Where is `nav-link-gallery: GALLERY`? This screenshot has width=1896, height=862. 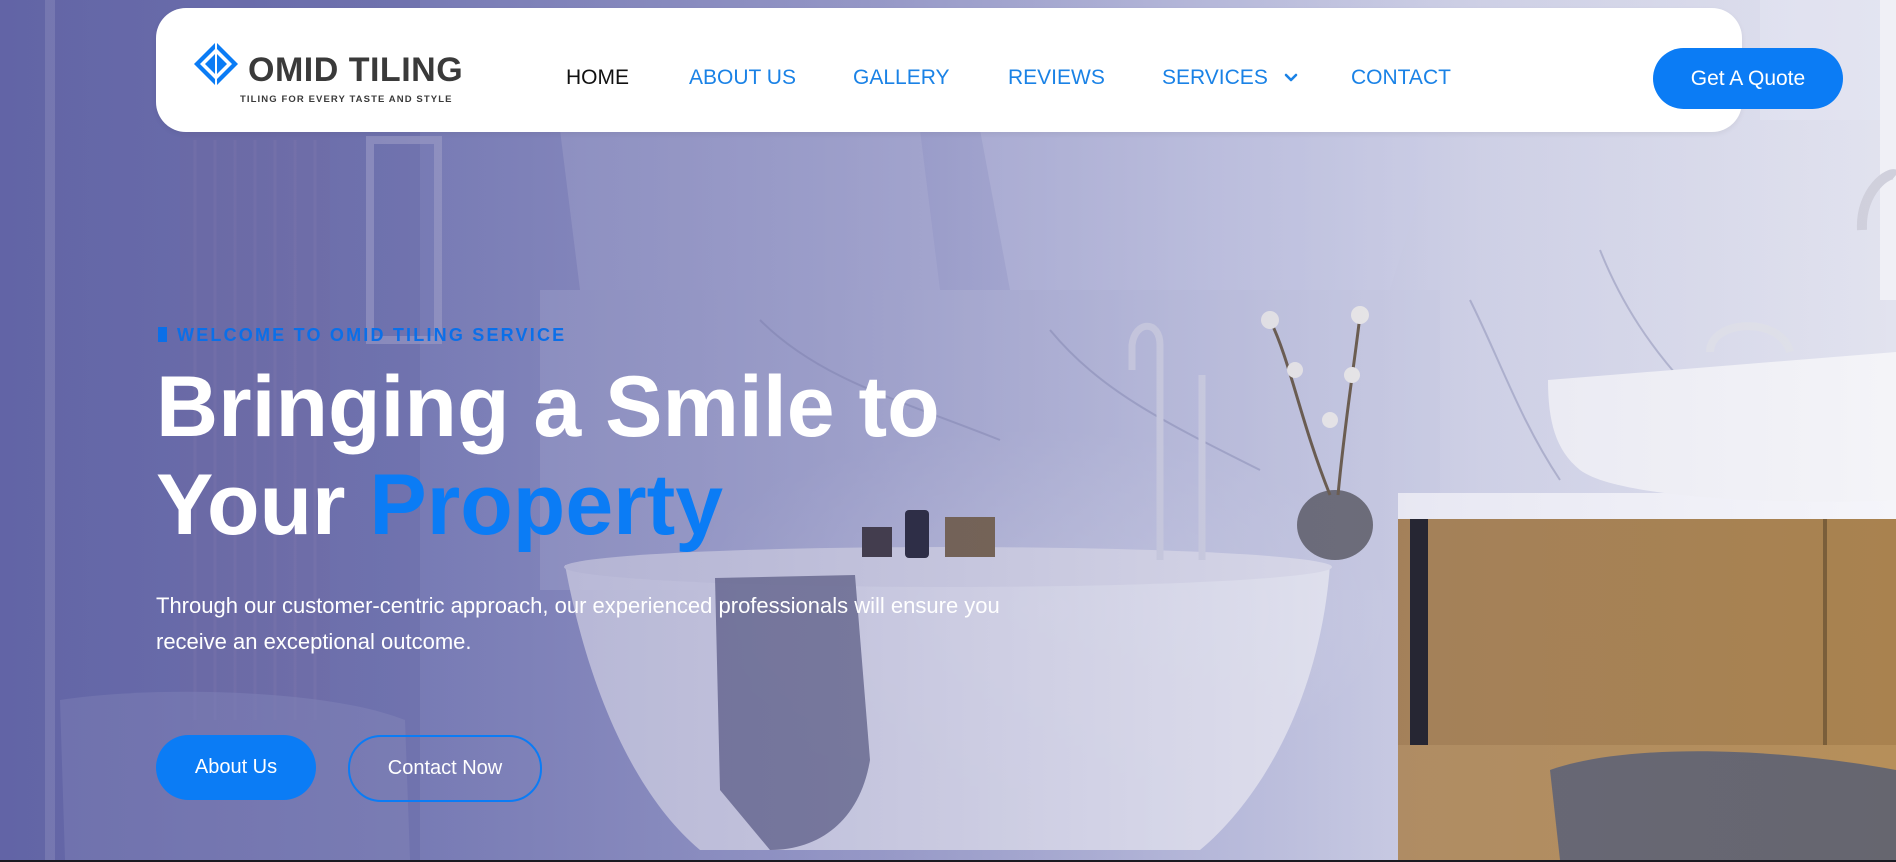
nav-link-gallery: GALLERY is located at coordinates (901, 78).